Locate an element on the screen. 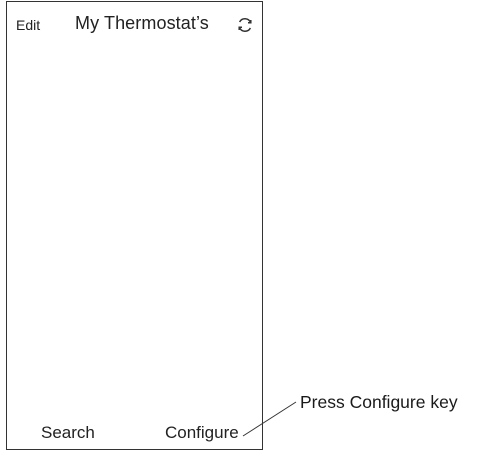 Image resolution: width=481 pixels, height=458 pixels. refresh-icon is located at coordinates (245, 25).